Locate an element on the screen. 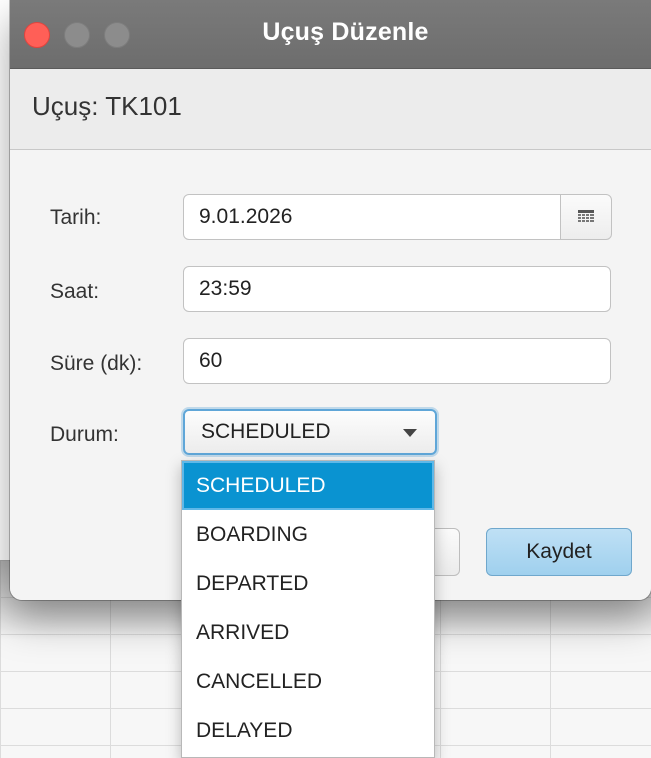 The width and height of the screenshot is (651, 758). window-title: Uçuş Düzenle is located at coordinates (345, 32).